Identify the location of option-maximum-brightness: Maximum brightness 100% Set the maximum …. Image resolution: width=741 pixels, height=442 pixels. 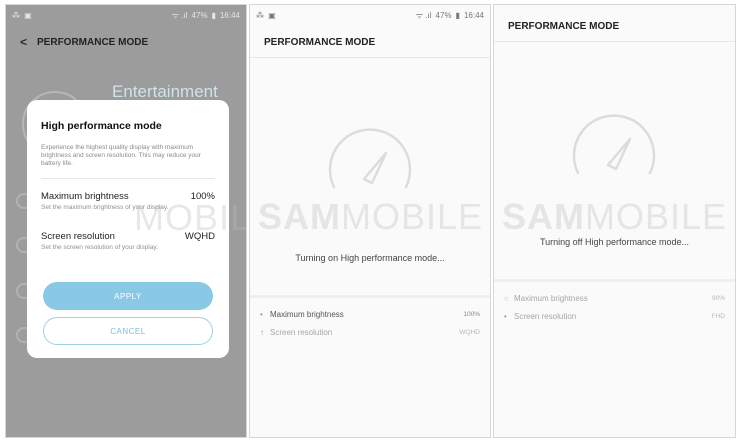
(128, 201).